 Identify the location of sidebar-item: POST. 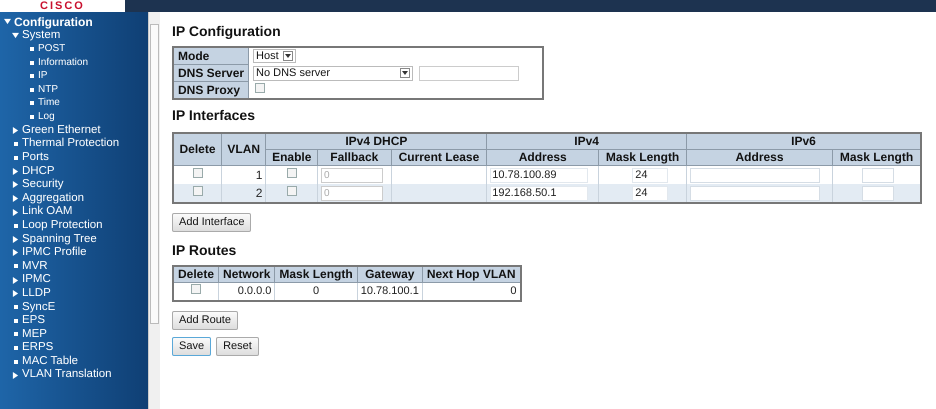
(52, 49).